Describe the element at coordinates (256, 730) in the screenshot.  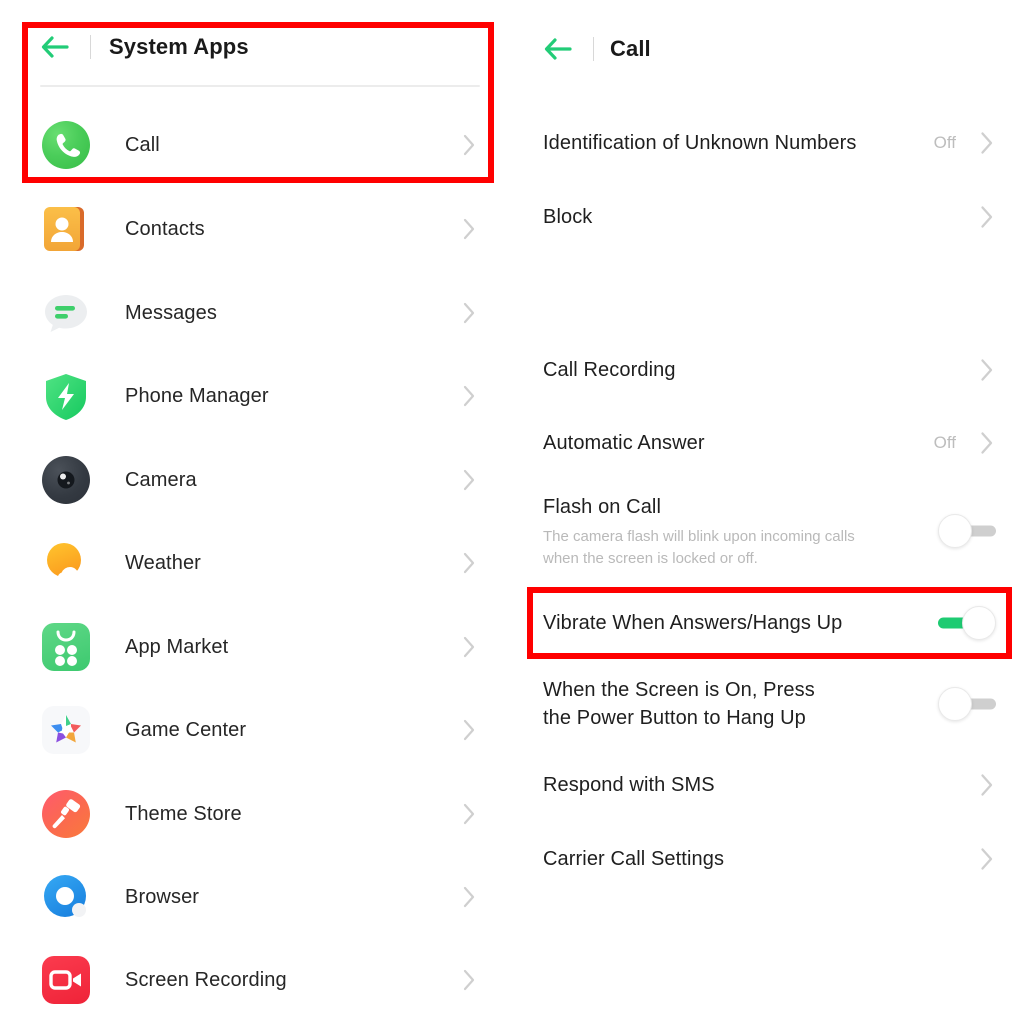
I see `app-row-game-center: Game Center` at that location.